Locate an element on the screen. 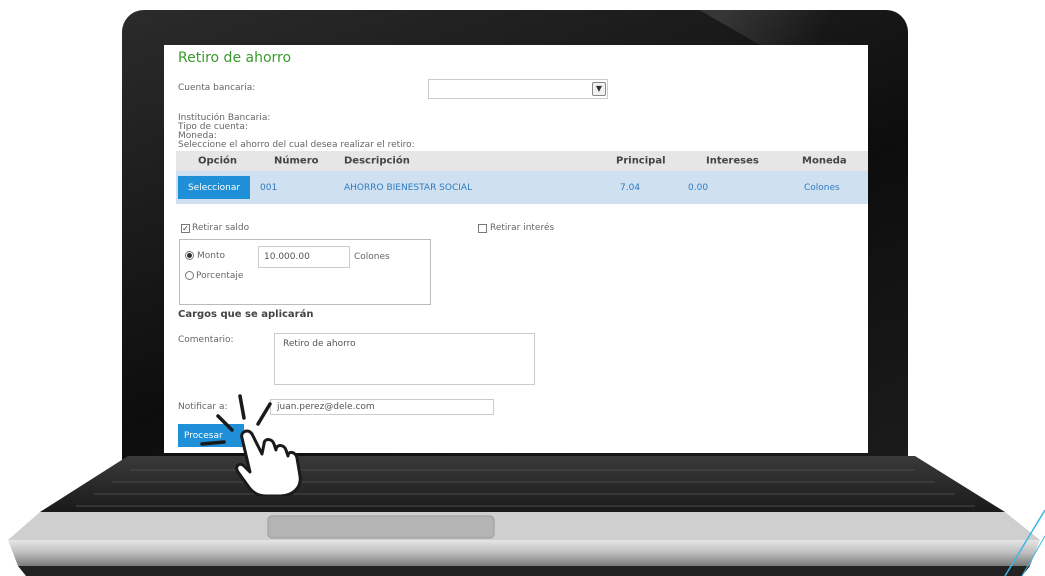 The width and height of the screenshot is (1045, 576). percentage-radio is located at coordinates (189, 275).